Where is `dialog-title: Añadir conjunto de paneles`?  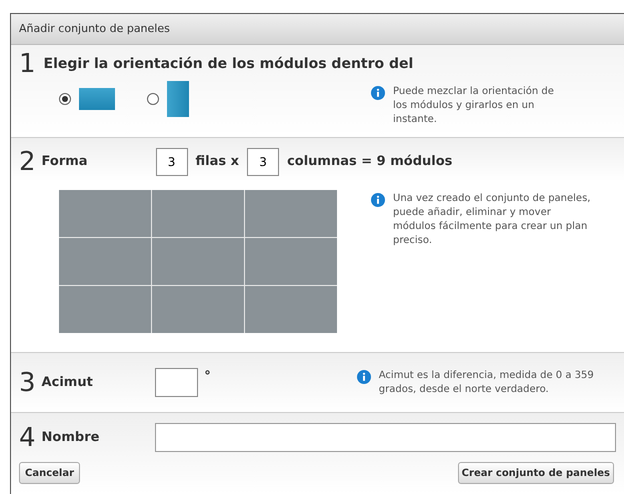 dialog-title: Añadir conjunto de paneles is located at coordinates (94, 28).